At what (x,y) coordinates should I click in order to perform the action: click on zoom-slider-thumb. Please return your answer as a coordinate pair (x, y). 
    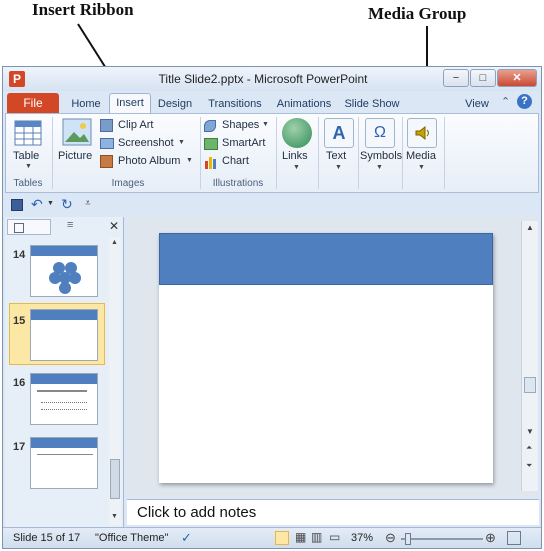
    Looking at the image, I should click on (408, 539).